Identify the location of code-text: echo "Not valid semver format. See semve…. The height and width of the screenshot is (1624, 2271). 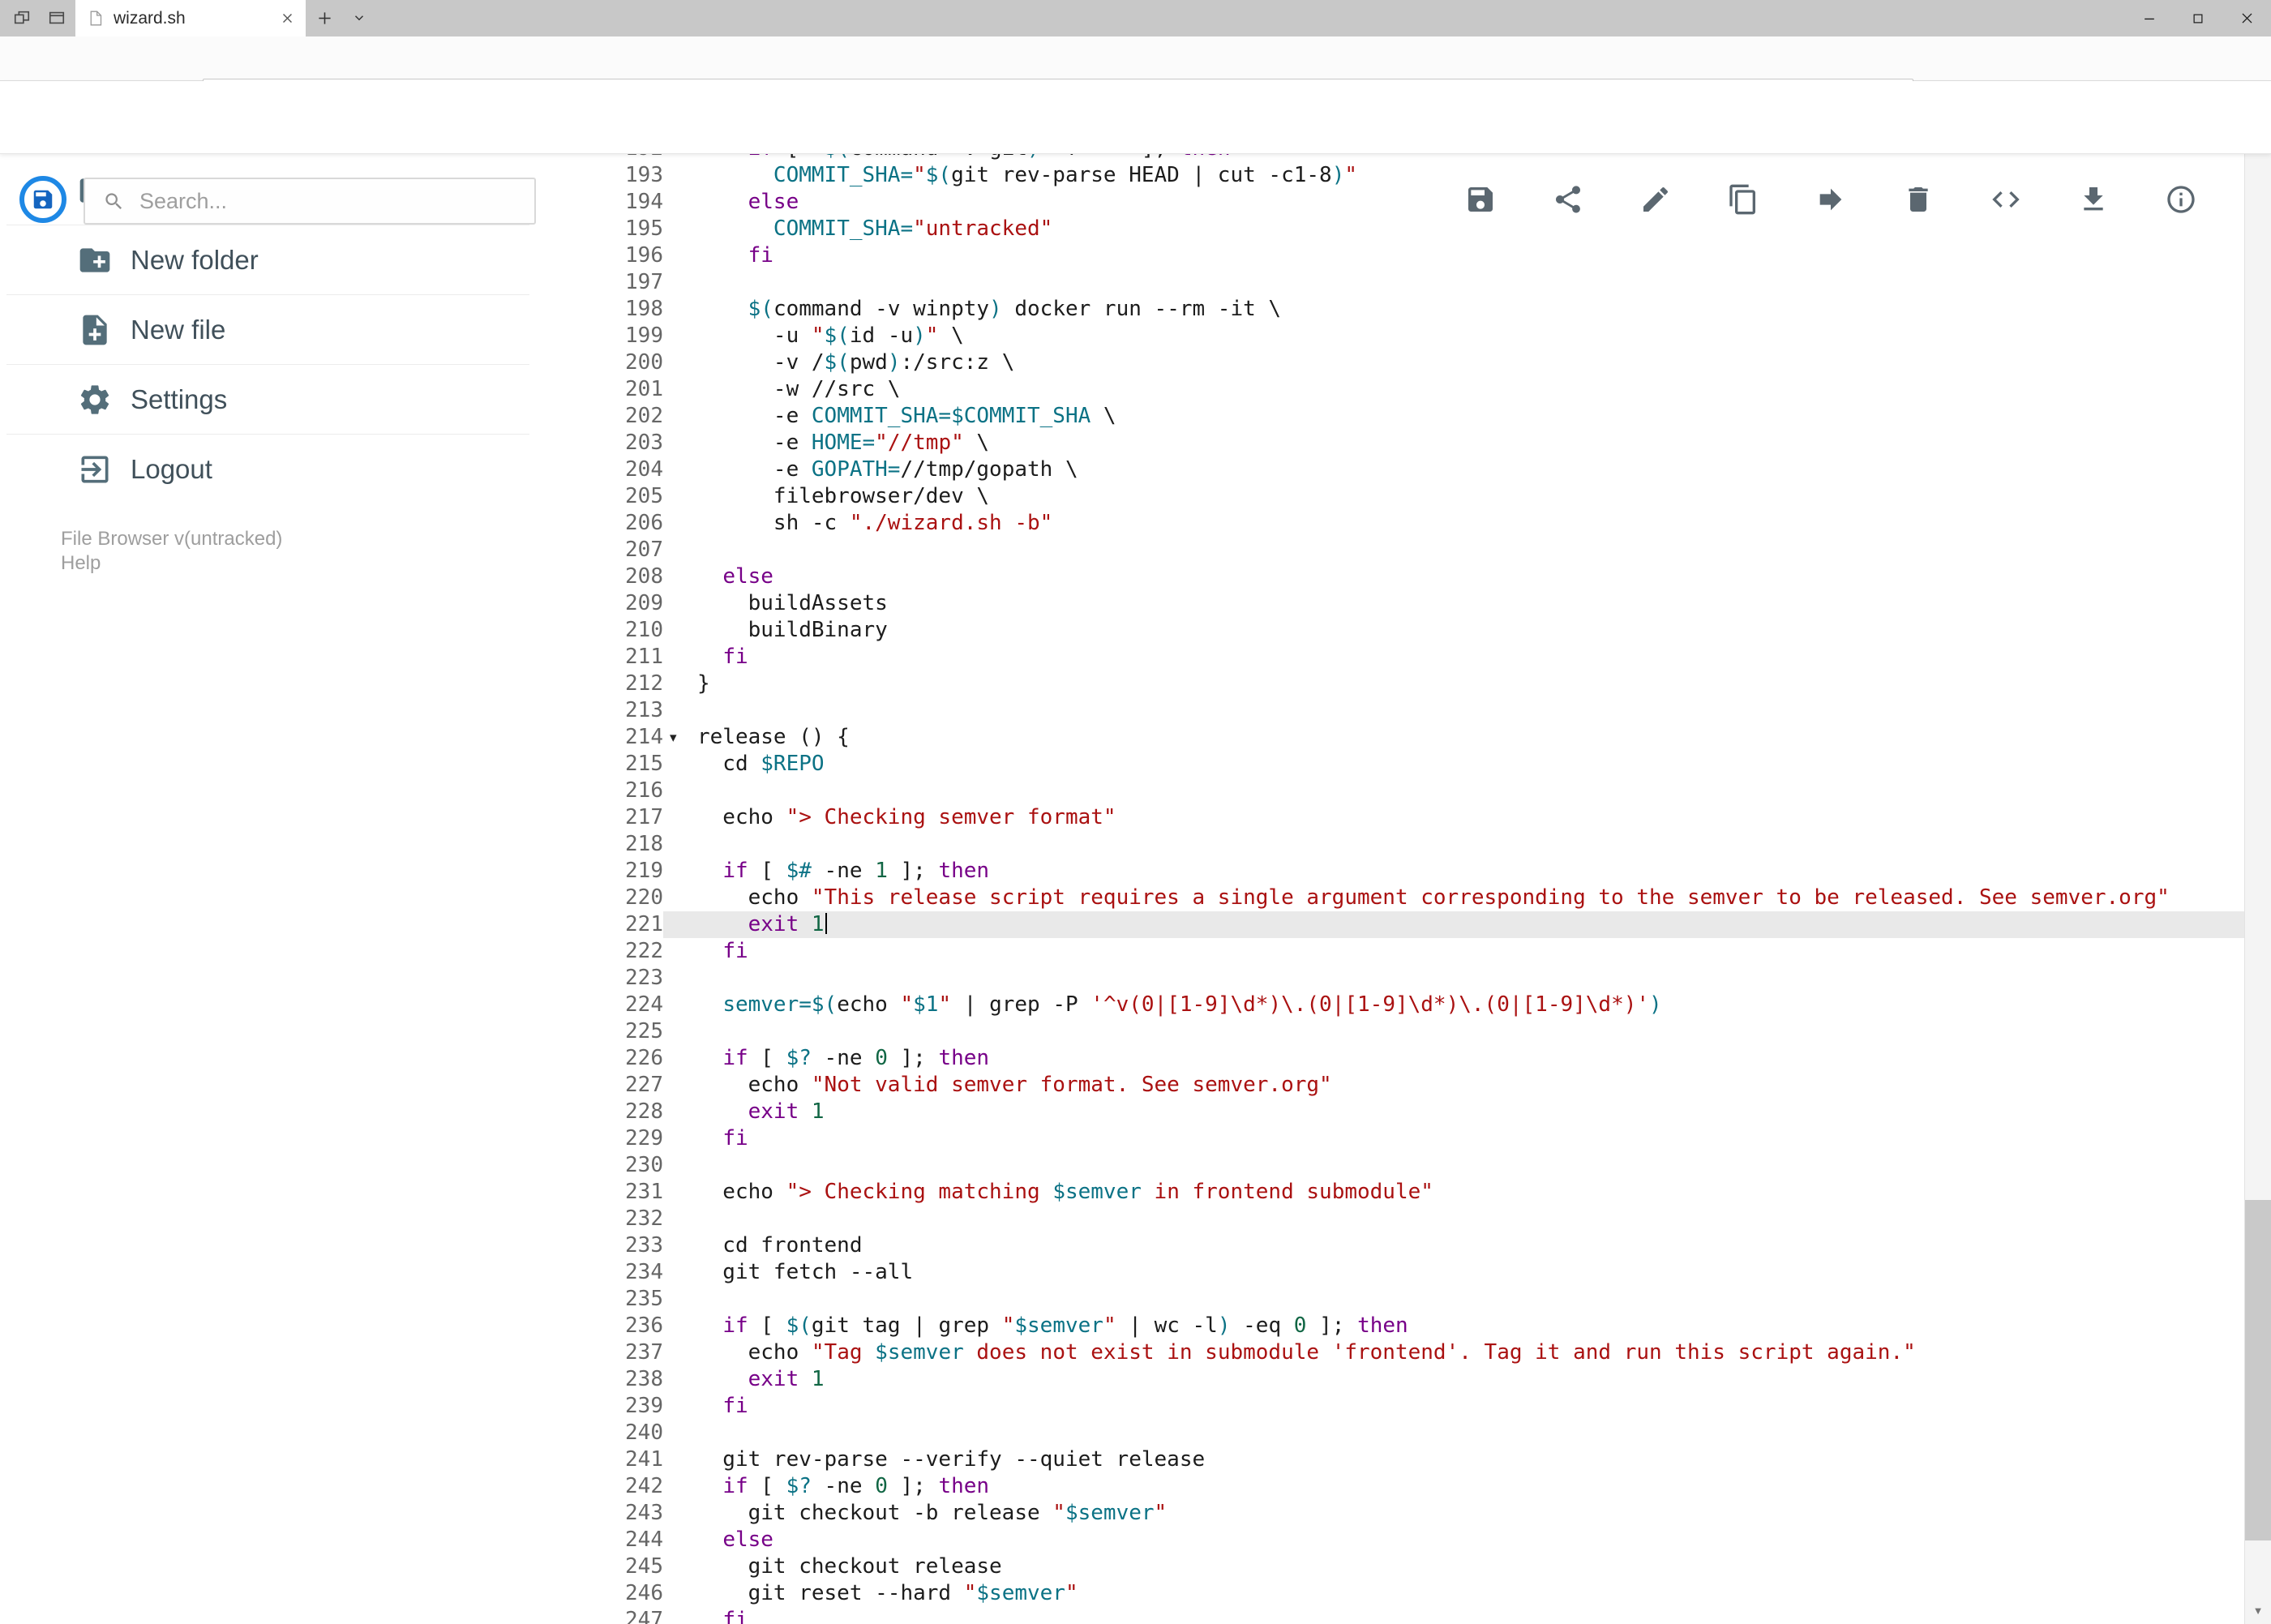
(1484, 1086).